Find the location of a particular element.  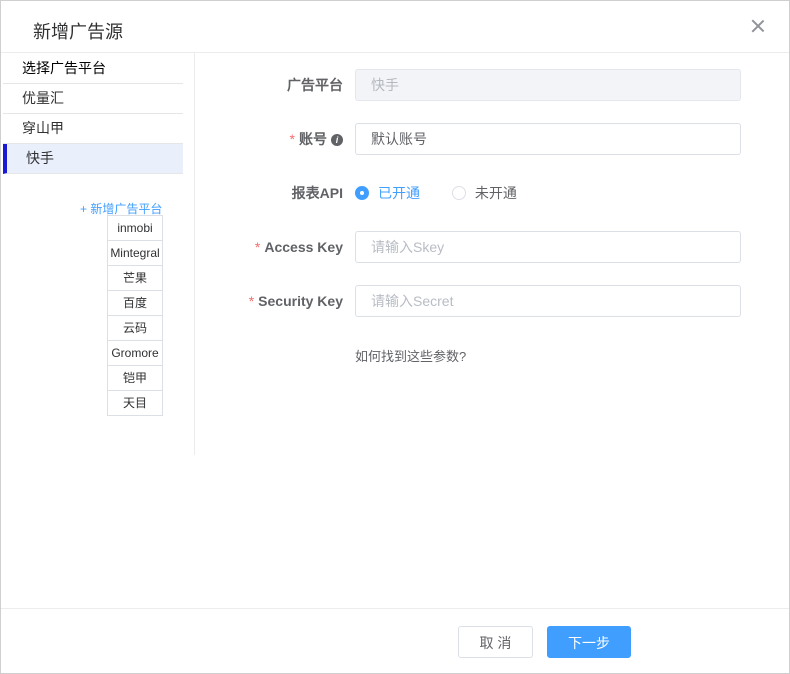

platform-sidebar: 选择广告平台 优量汇 穿山甲 快手 is located at coordinates (93, 113).